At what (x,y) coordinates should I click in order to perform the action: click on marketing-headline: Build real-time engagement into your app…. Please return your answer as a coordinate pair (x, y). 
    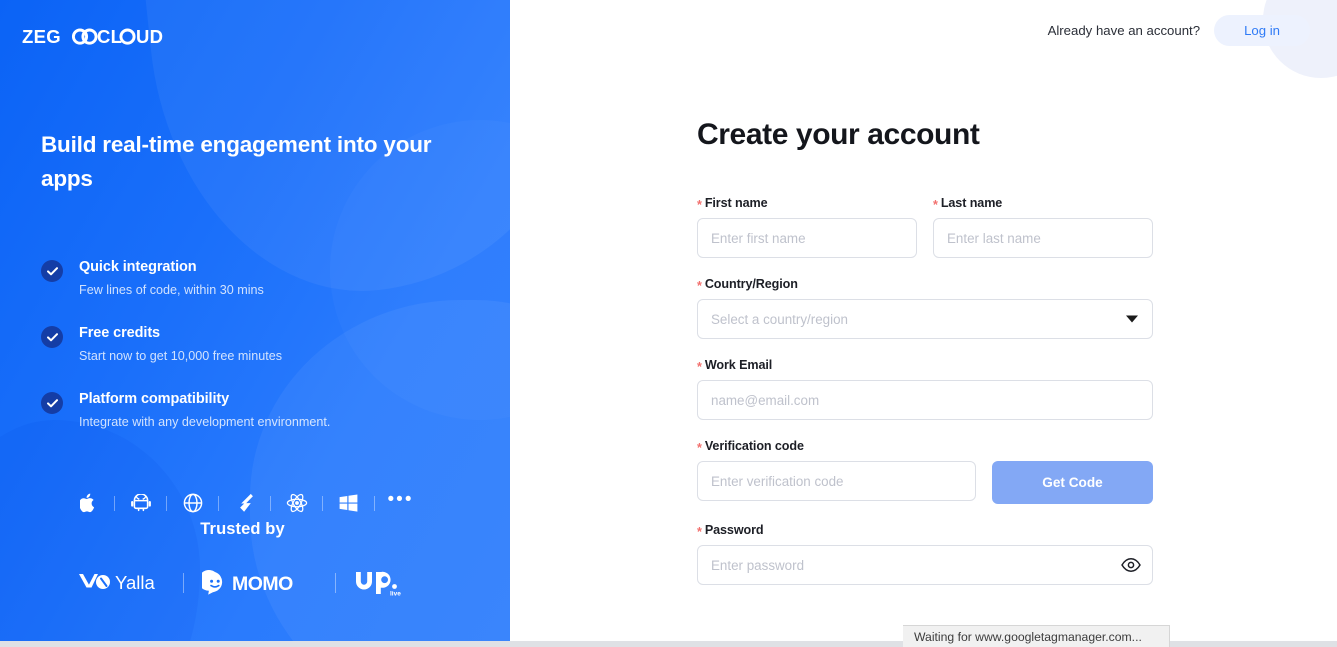
    Looking at the image, I should click on (236, 161).